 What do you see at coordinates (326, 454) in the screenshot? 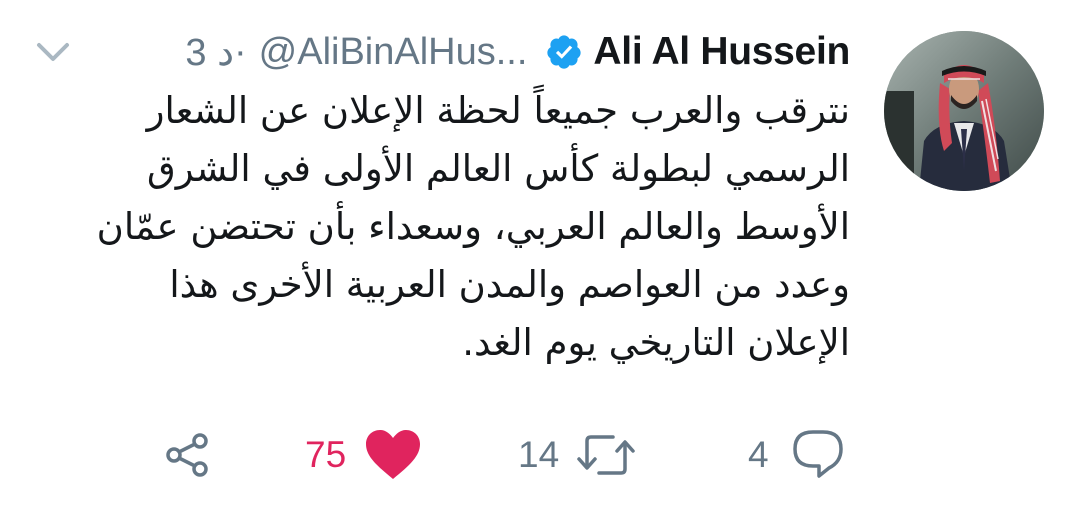
I see `like-count: 75` at bounding box center [326, 454].